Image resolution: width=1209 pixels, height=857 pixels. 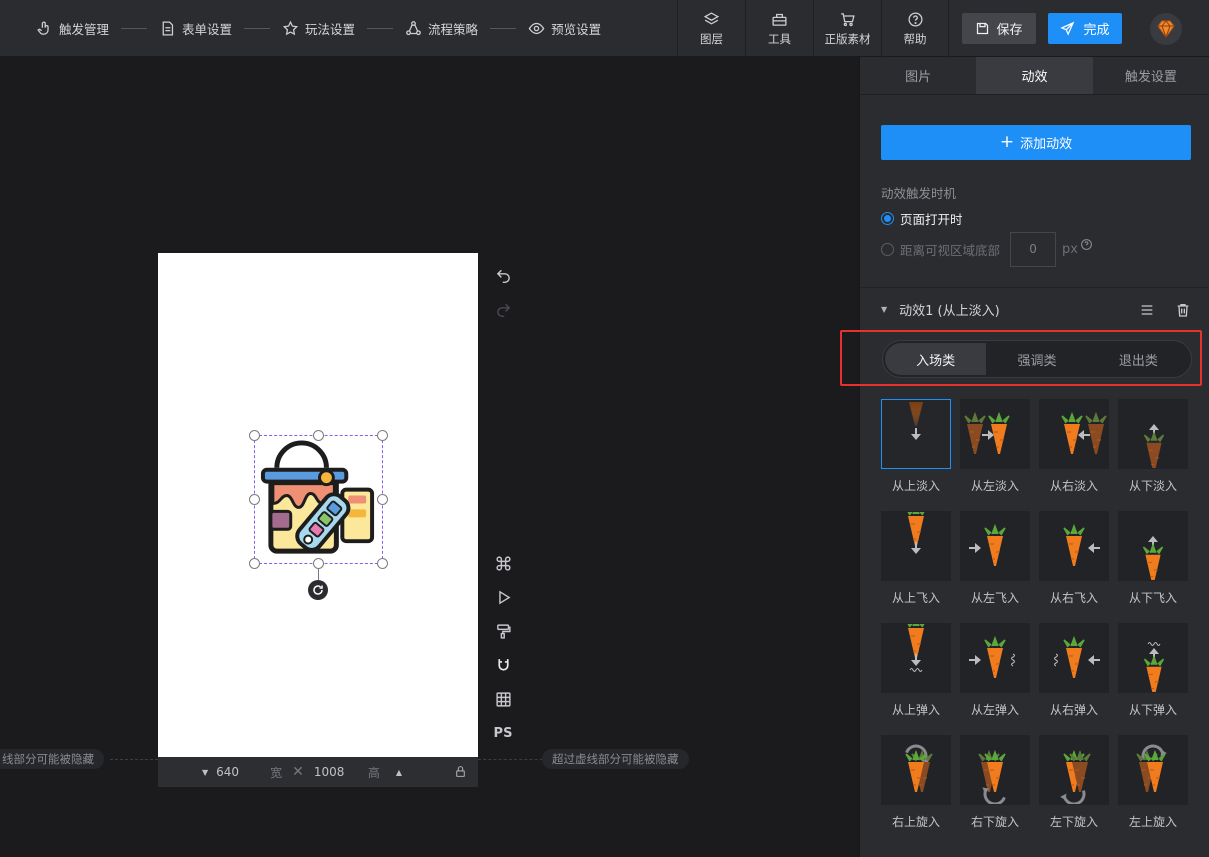 I want to click on effect-label: 从左淡入, so click(x=994, y=486).